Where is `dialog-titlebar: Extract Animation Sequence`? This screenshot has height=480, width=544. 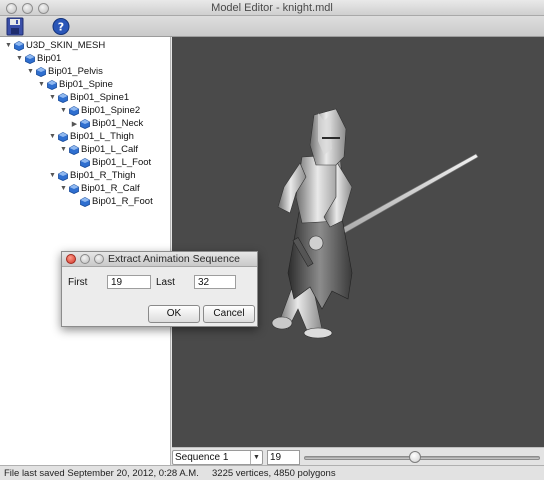 dialog-titlebar: Extract Animation Sequence is located at coordinates (159, 259).